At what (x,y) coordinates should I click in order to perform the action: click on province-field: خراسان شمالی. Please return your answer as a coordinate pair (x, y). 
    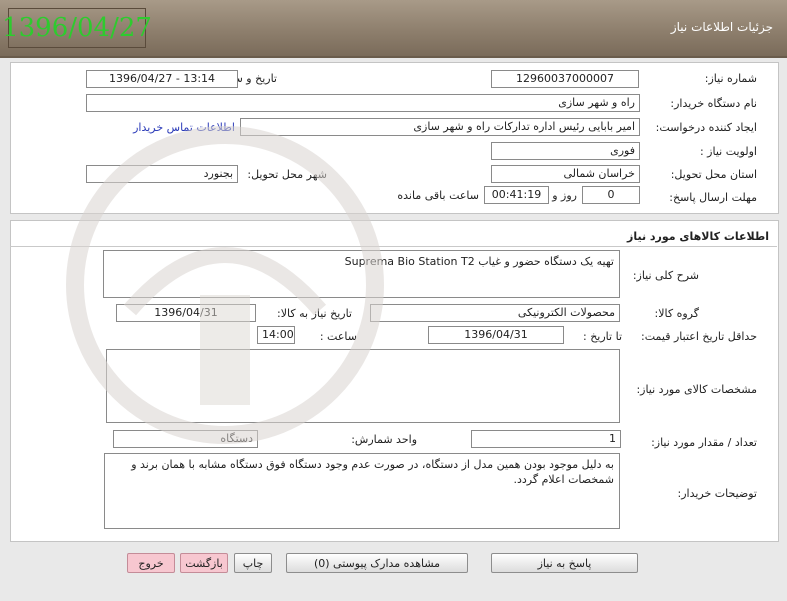
    Looking at the image, I should click on (565, 174).